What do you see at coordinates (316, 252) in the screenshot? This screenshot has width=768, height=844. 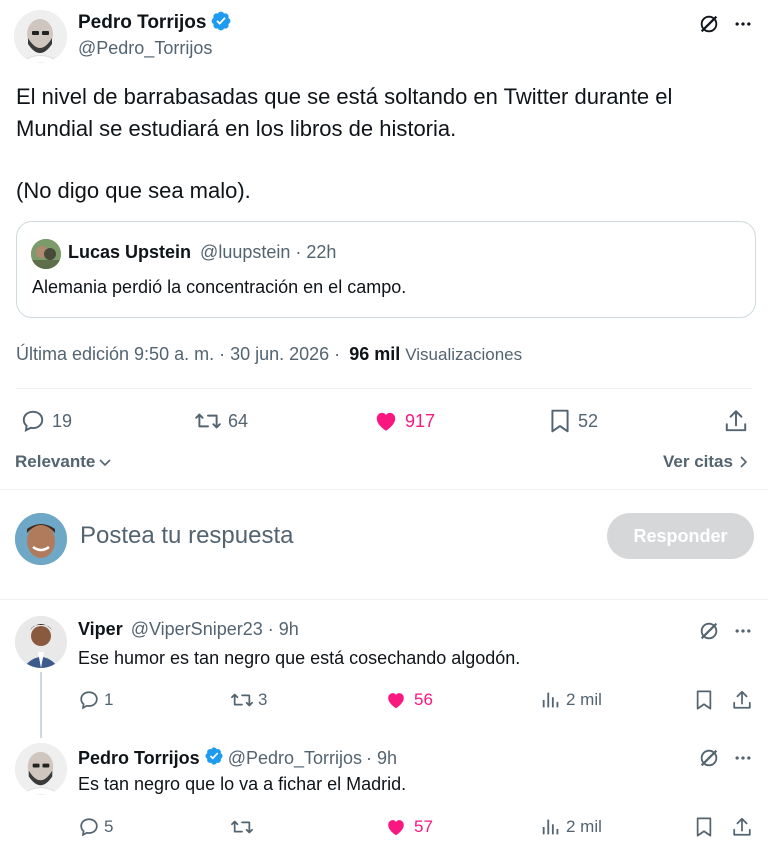 I see `quoted-time: · 22h` at bounding box center [316, 252].